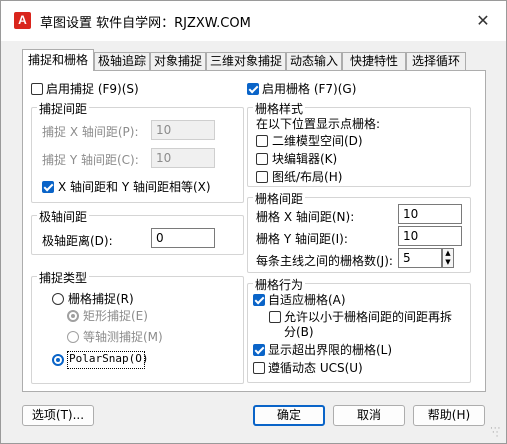 The image size is (507, 444). I want to click on grid-x-label: 栅格 X 轴间距(N):, so click(305, 217).